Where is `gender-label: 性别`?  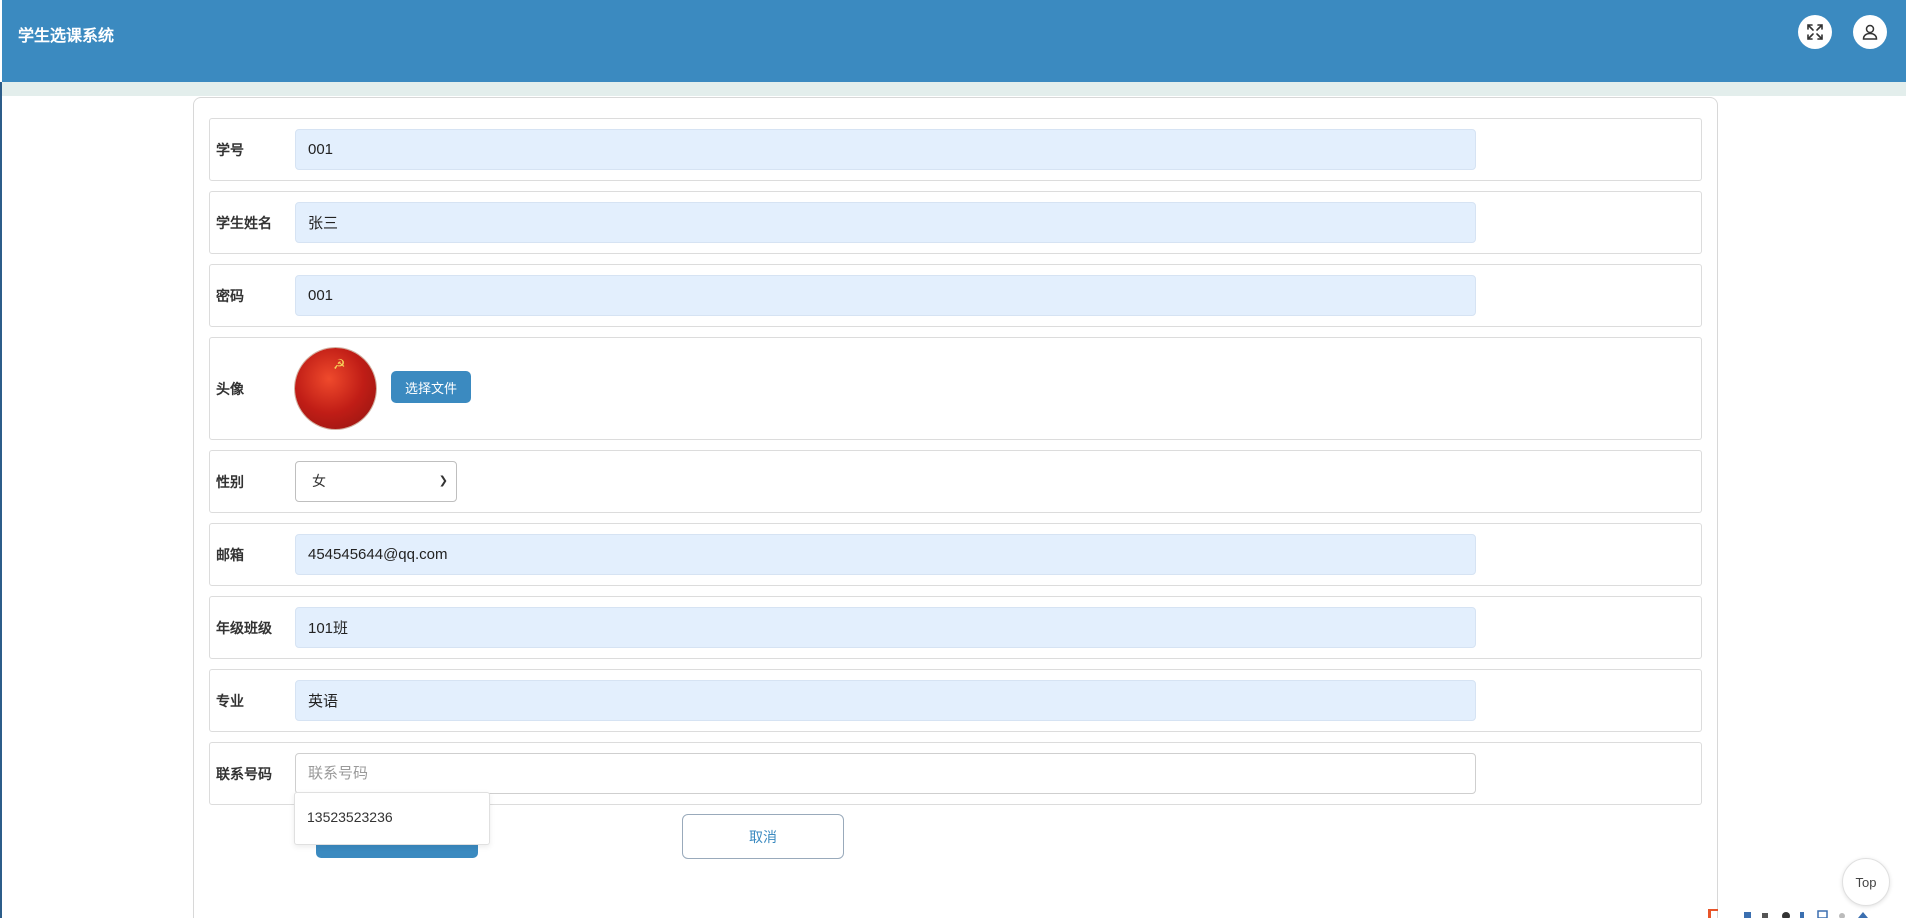
gender-label: 性别 is located at coordinates (230, 481).